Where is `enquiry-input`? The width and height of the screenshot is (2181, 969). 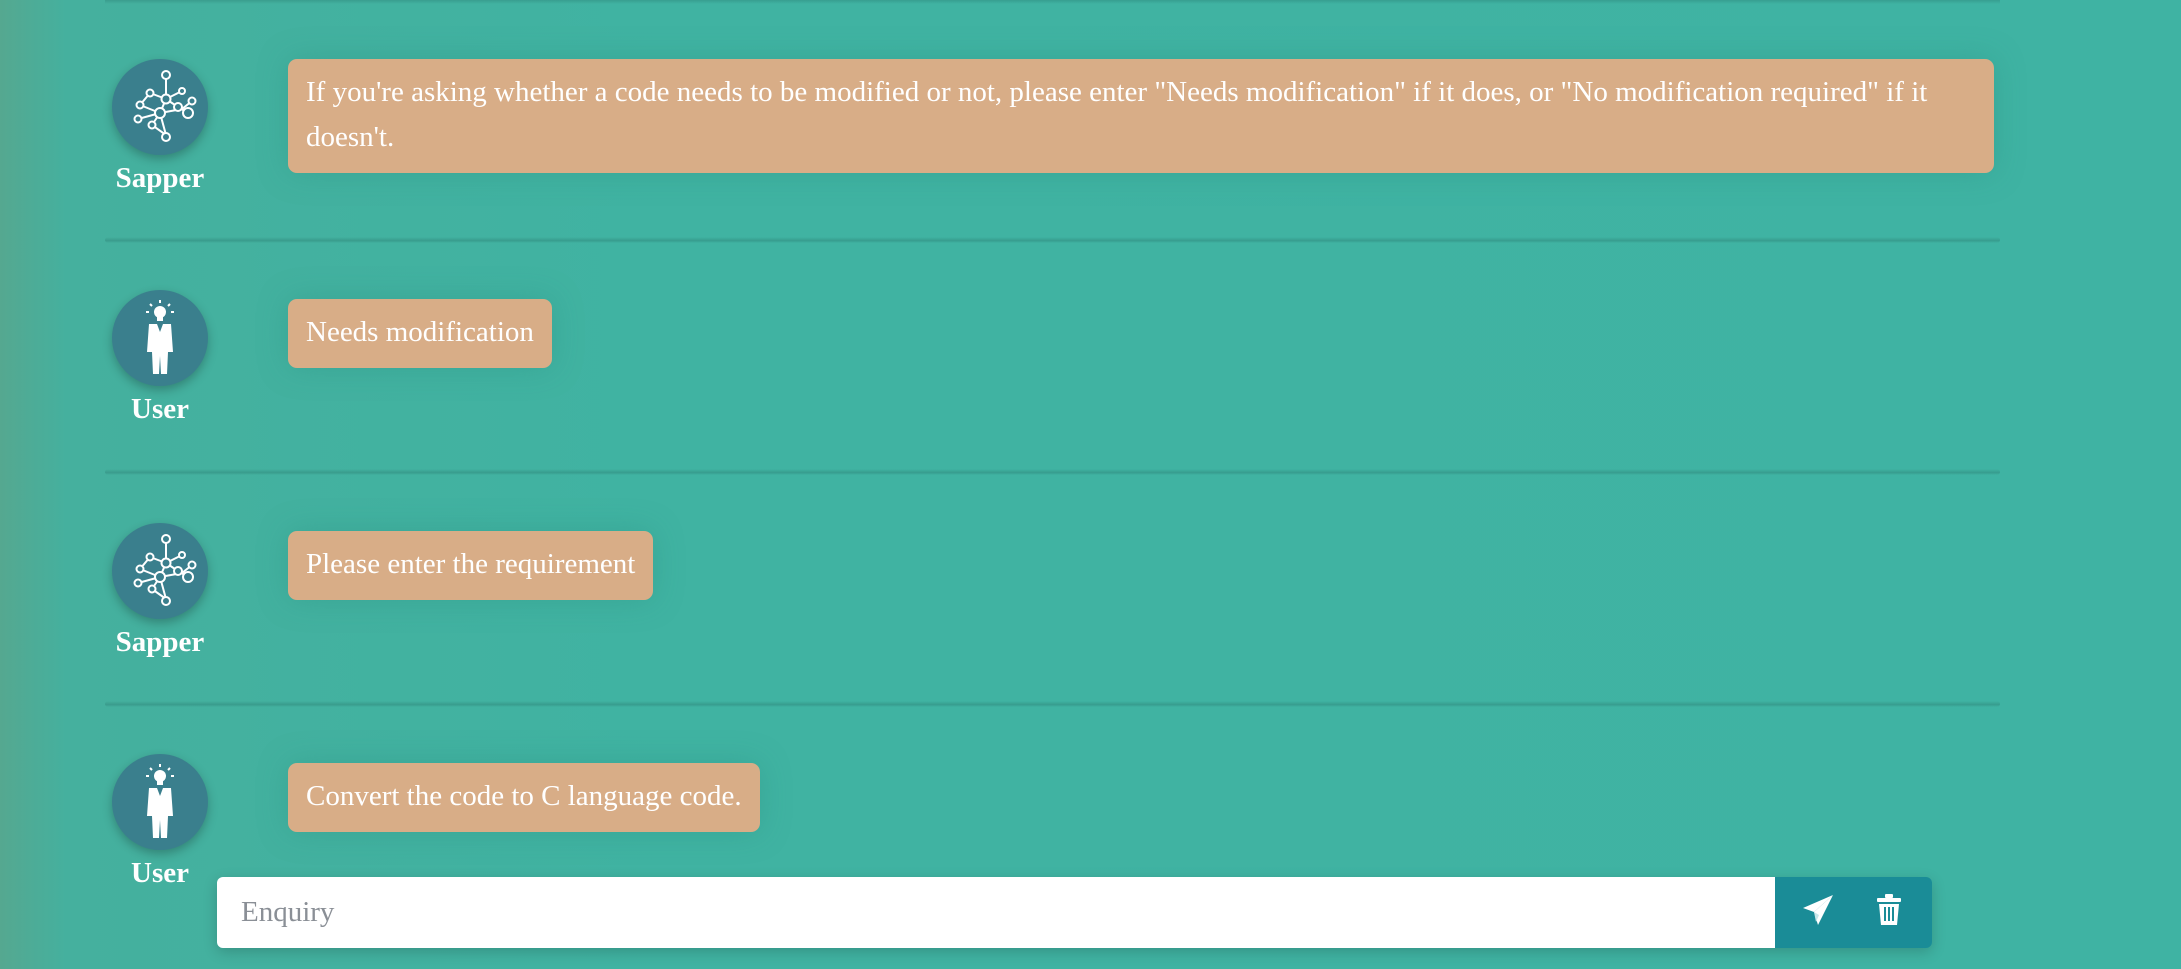 enquiry-input is located at coordinates (996, 912).